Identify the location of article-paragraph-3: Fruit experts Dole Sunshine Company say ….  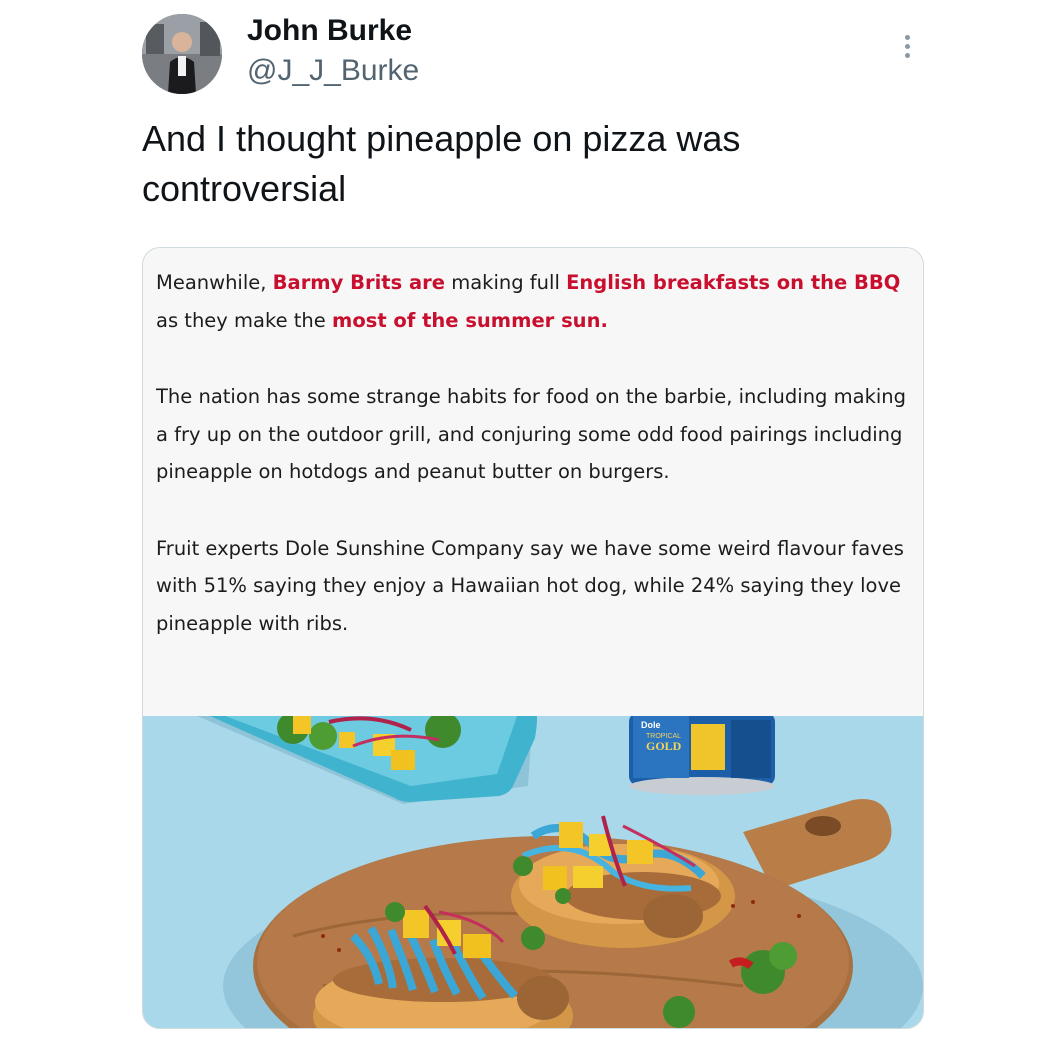
(530, 585).